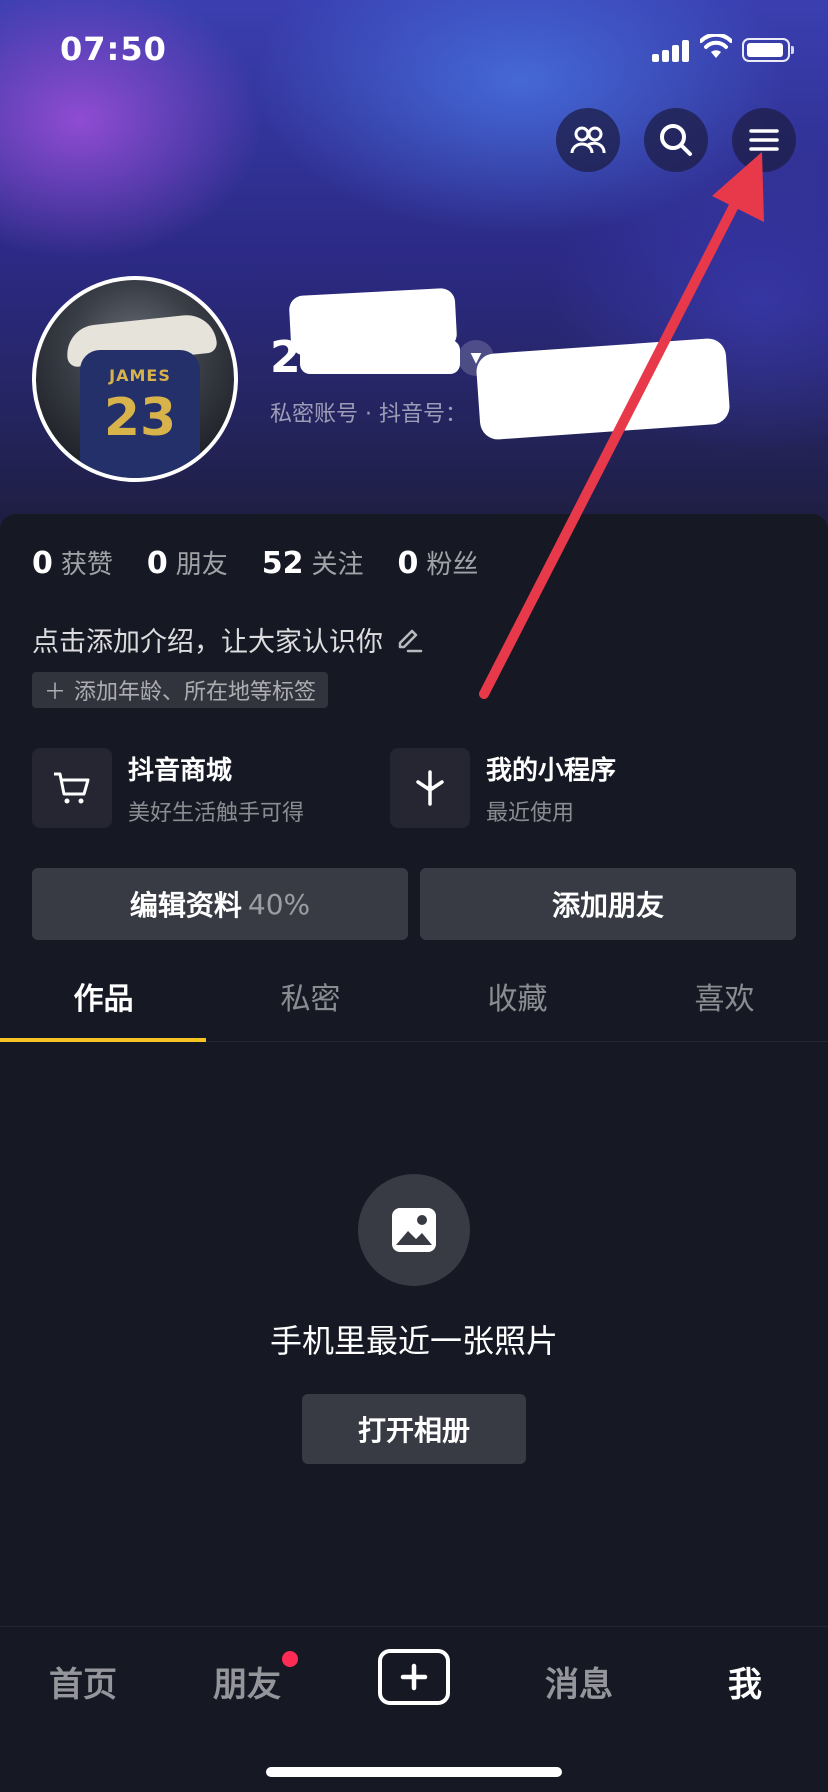  What do you see at coordinates (503, 788) in the screenshot?
I see `mini-programs-entry: 我的小程序 最近使用` at bounding box center [503, 788].